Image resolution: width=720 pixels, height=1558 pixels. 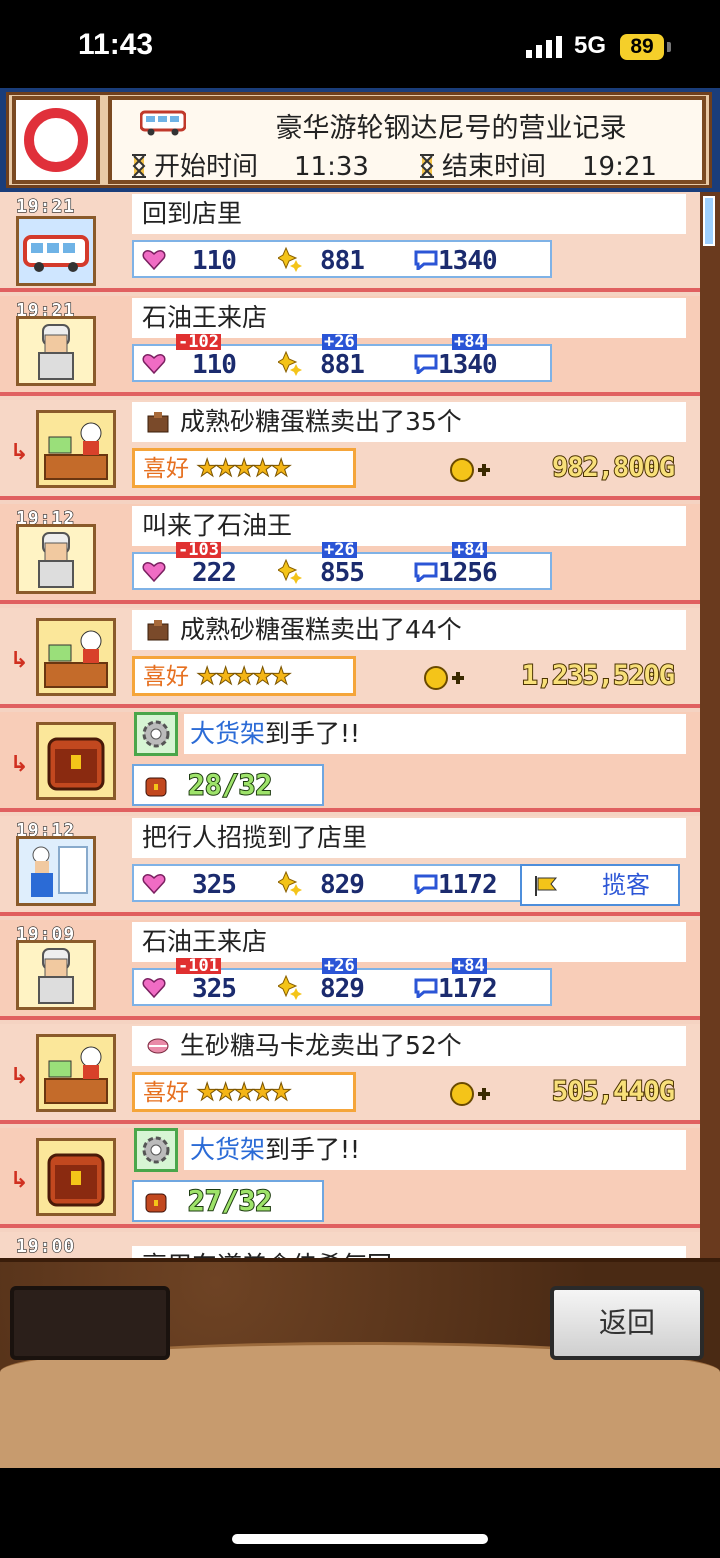 What do you see at coordinates (206, 167) in the screenshot?
I see `start-label: 开始时间` at bounding box center [206, 167].